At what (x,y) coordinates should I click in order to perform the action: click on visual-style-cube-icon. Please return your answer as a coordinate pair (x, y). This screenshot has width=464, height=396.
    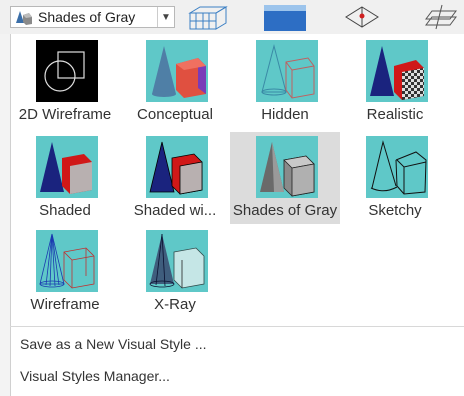
    Looking at the image, I should click on (24, 18).